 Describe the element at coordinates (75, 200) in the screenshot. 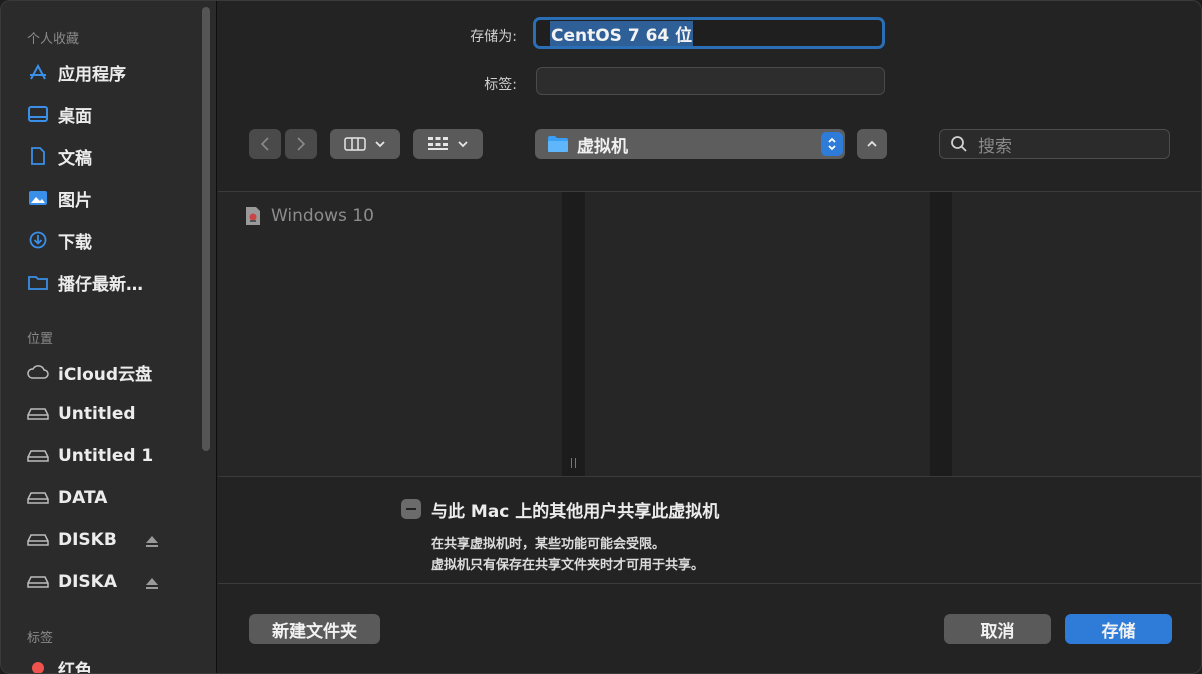

I see `sidebar-item-label: 图片` at that location.